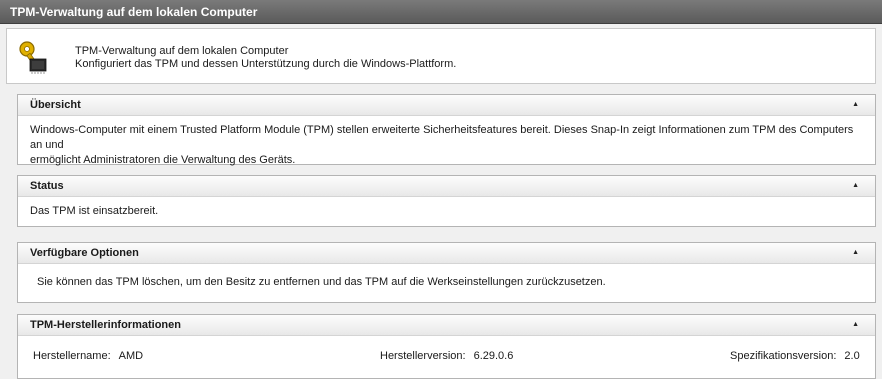 The height and width of the screenshot is (379, 882). I want to click on key-chip-icon, so click(33, 57).